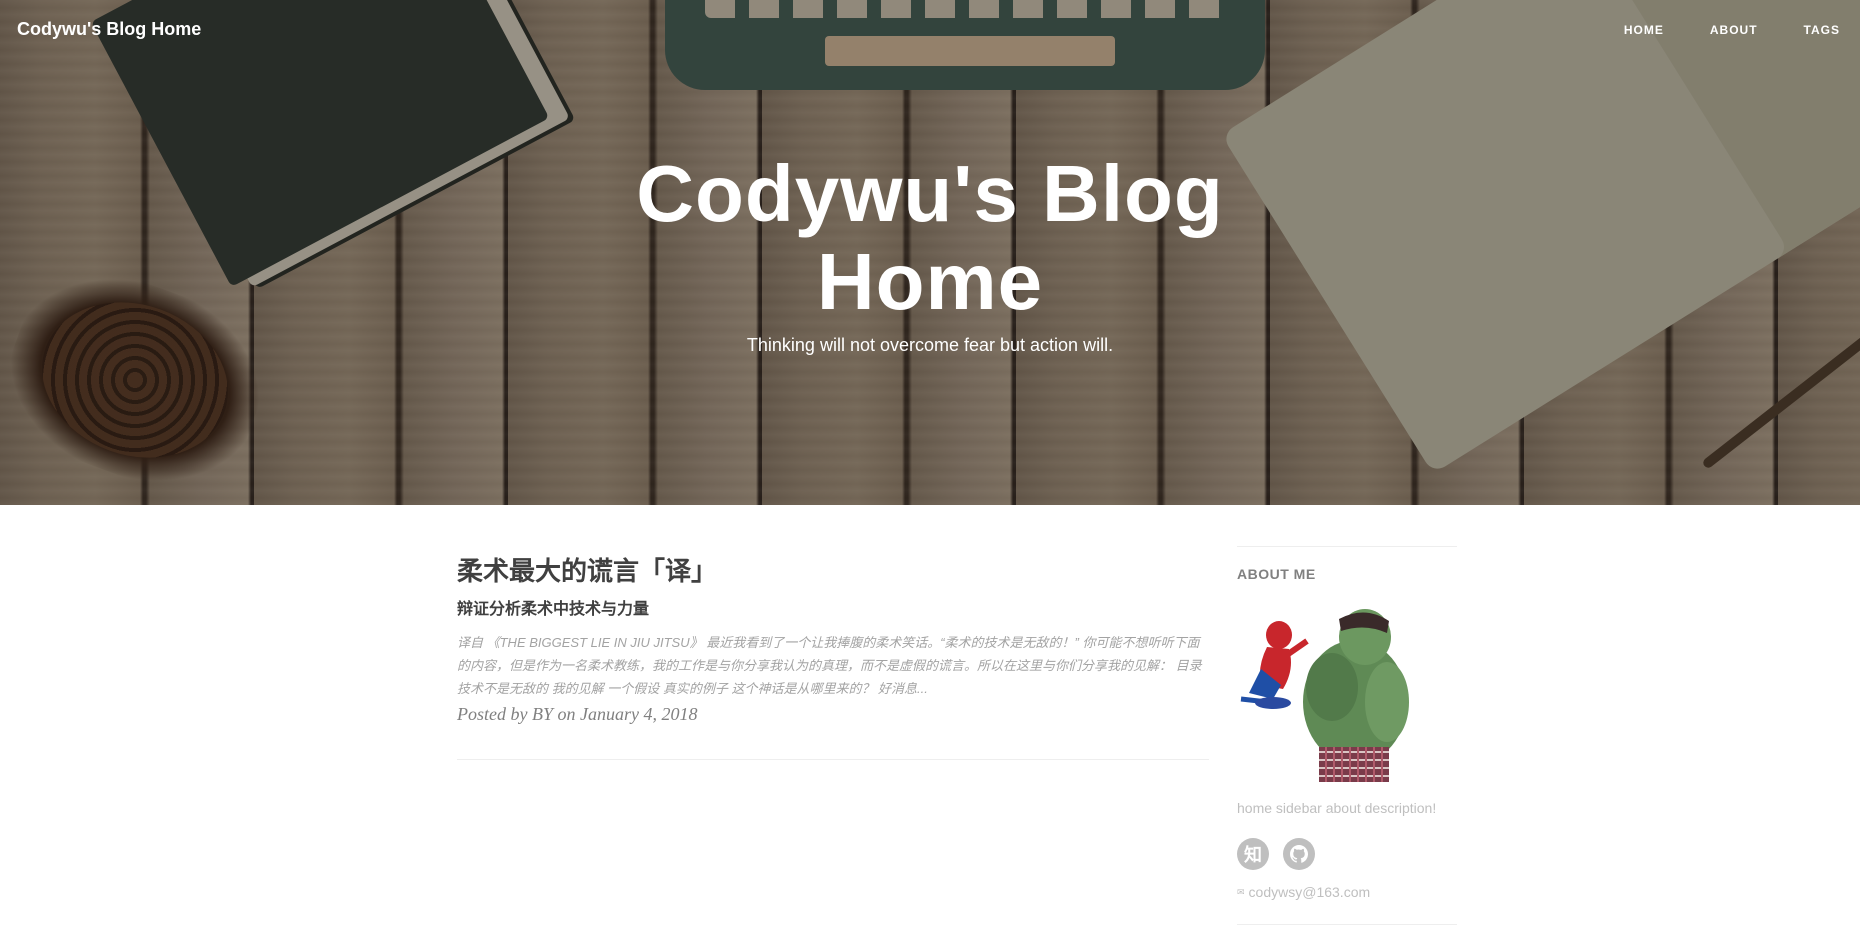 The width and height of the screenshot is (1860, 936). Describe the element at coordinates (1644, 30) in the screenshot. I see `nav-home: HOME` at that location.